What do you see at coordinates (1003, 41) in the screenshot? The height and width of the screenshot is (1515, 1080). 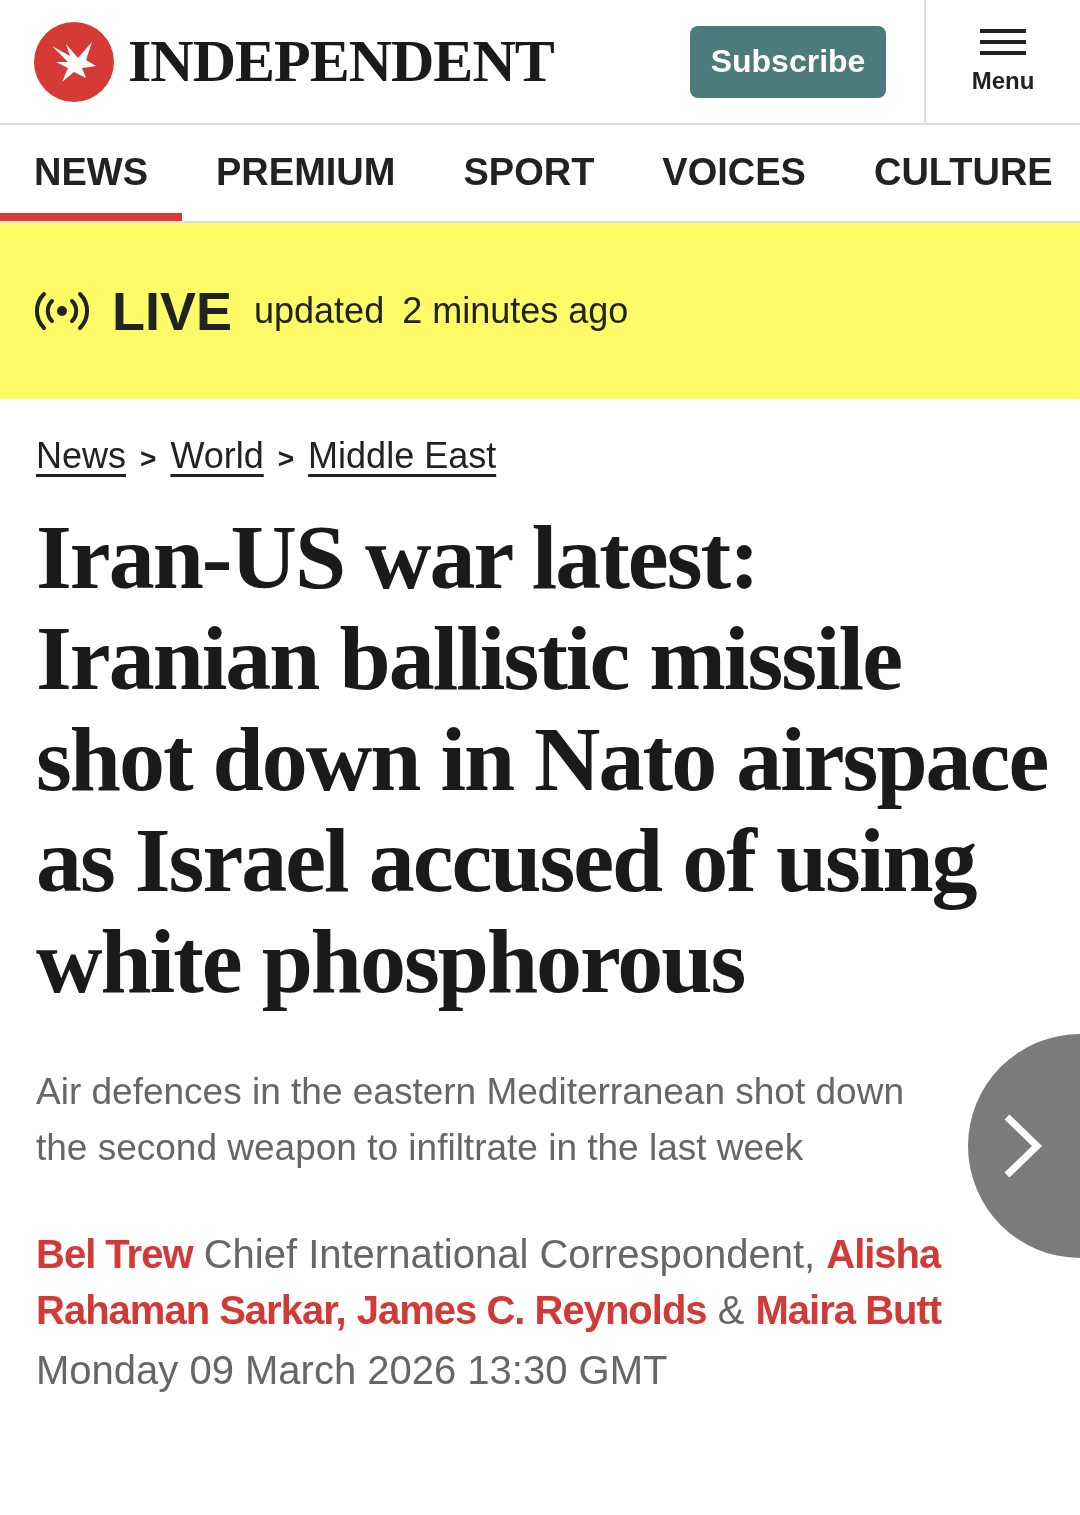 I see `menu-icon` at bounding box center [1003, 41].